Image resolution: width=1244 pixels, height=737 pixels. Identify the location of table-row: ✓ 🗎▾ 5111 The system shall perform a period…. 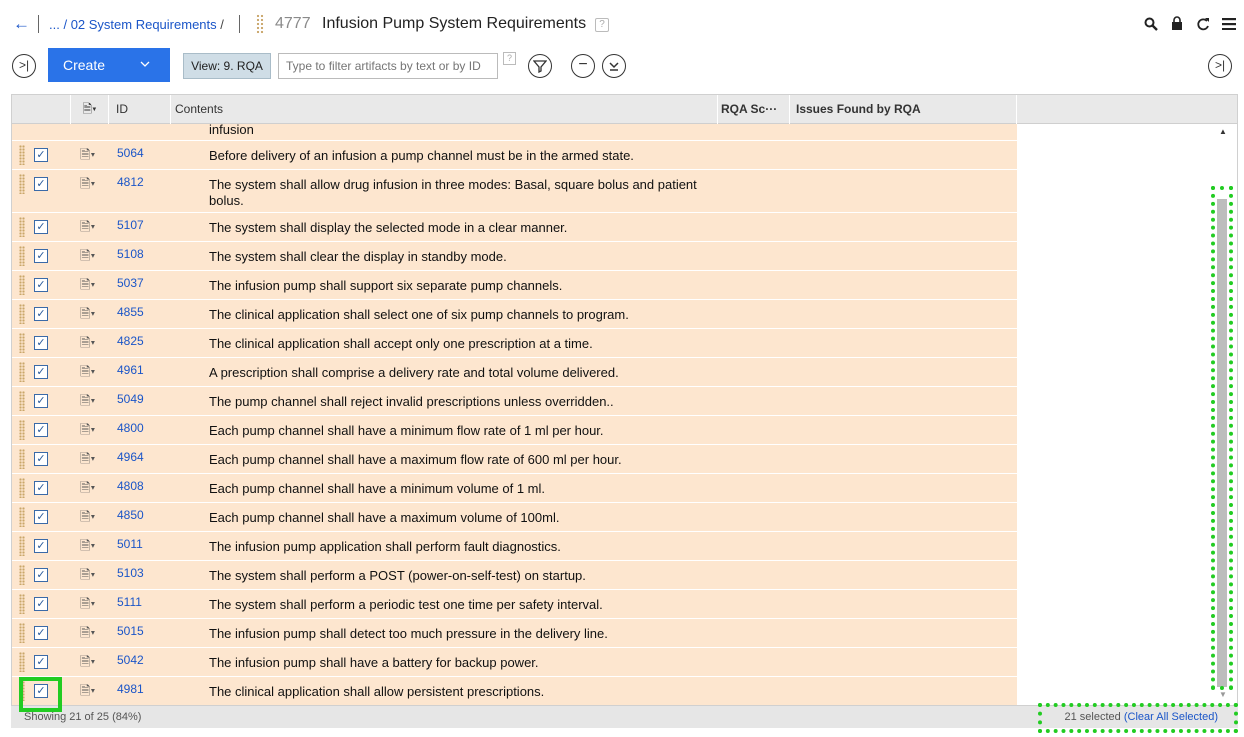
(514, 604).